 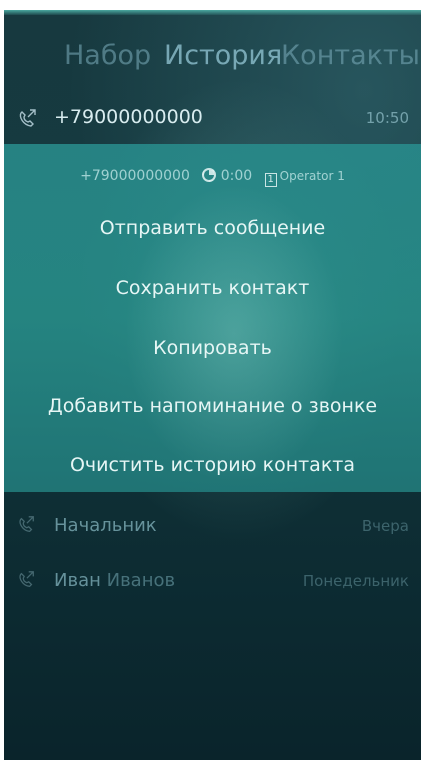 What do you see at coordinates (223, 56) in the screenshot?
I see `tab-history: История` at bounding box center [223, 56].